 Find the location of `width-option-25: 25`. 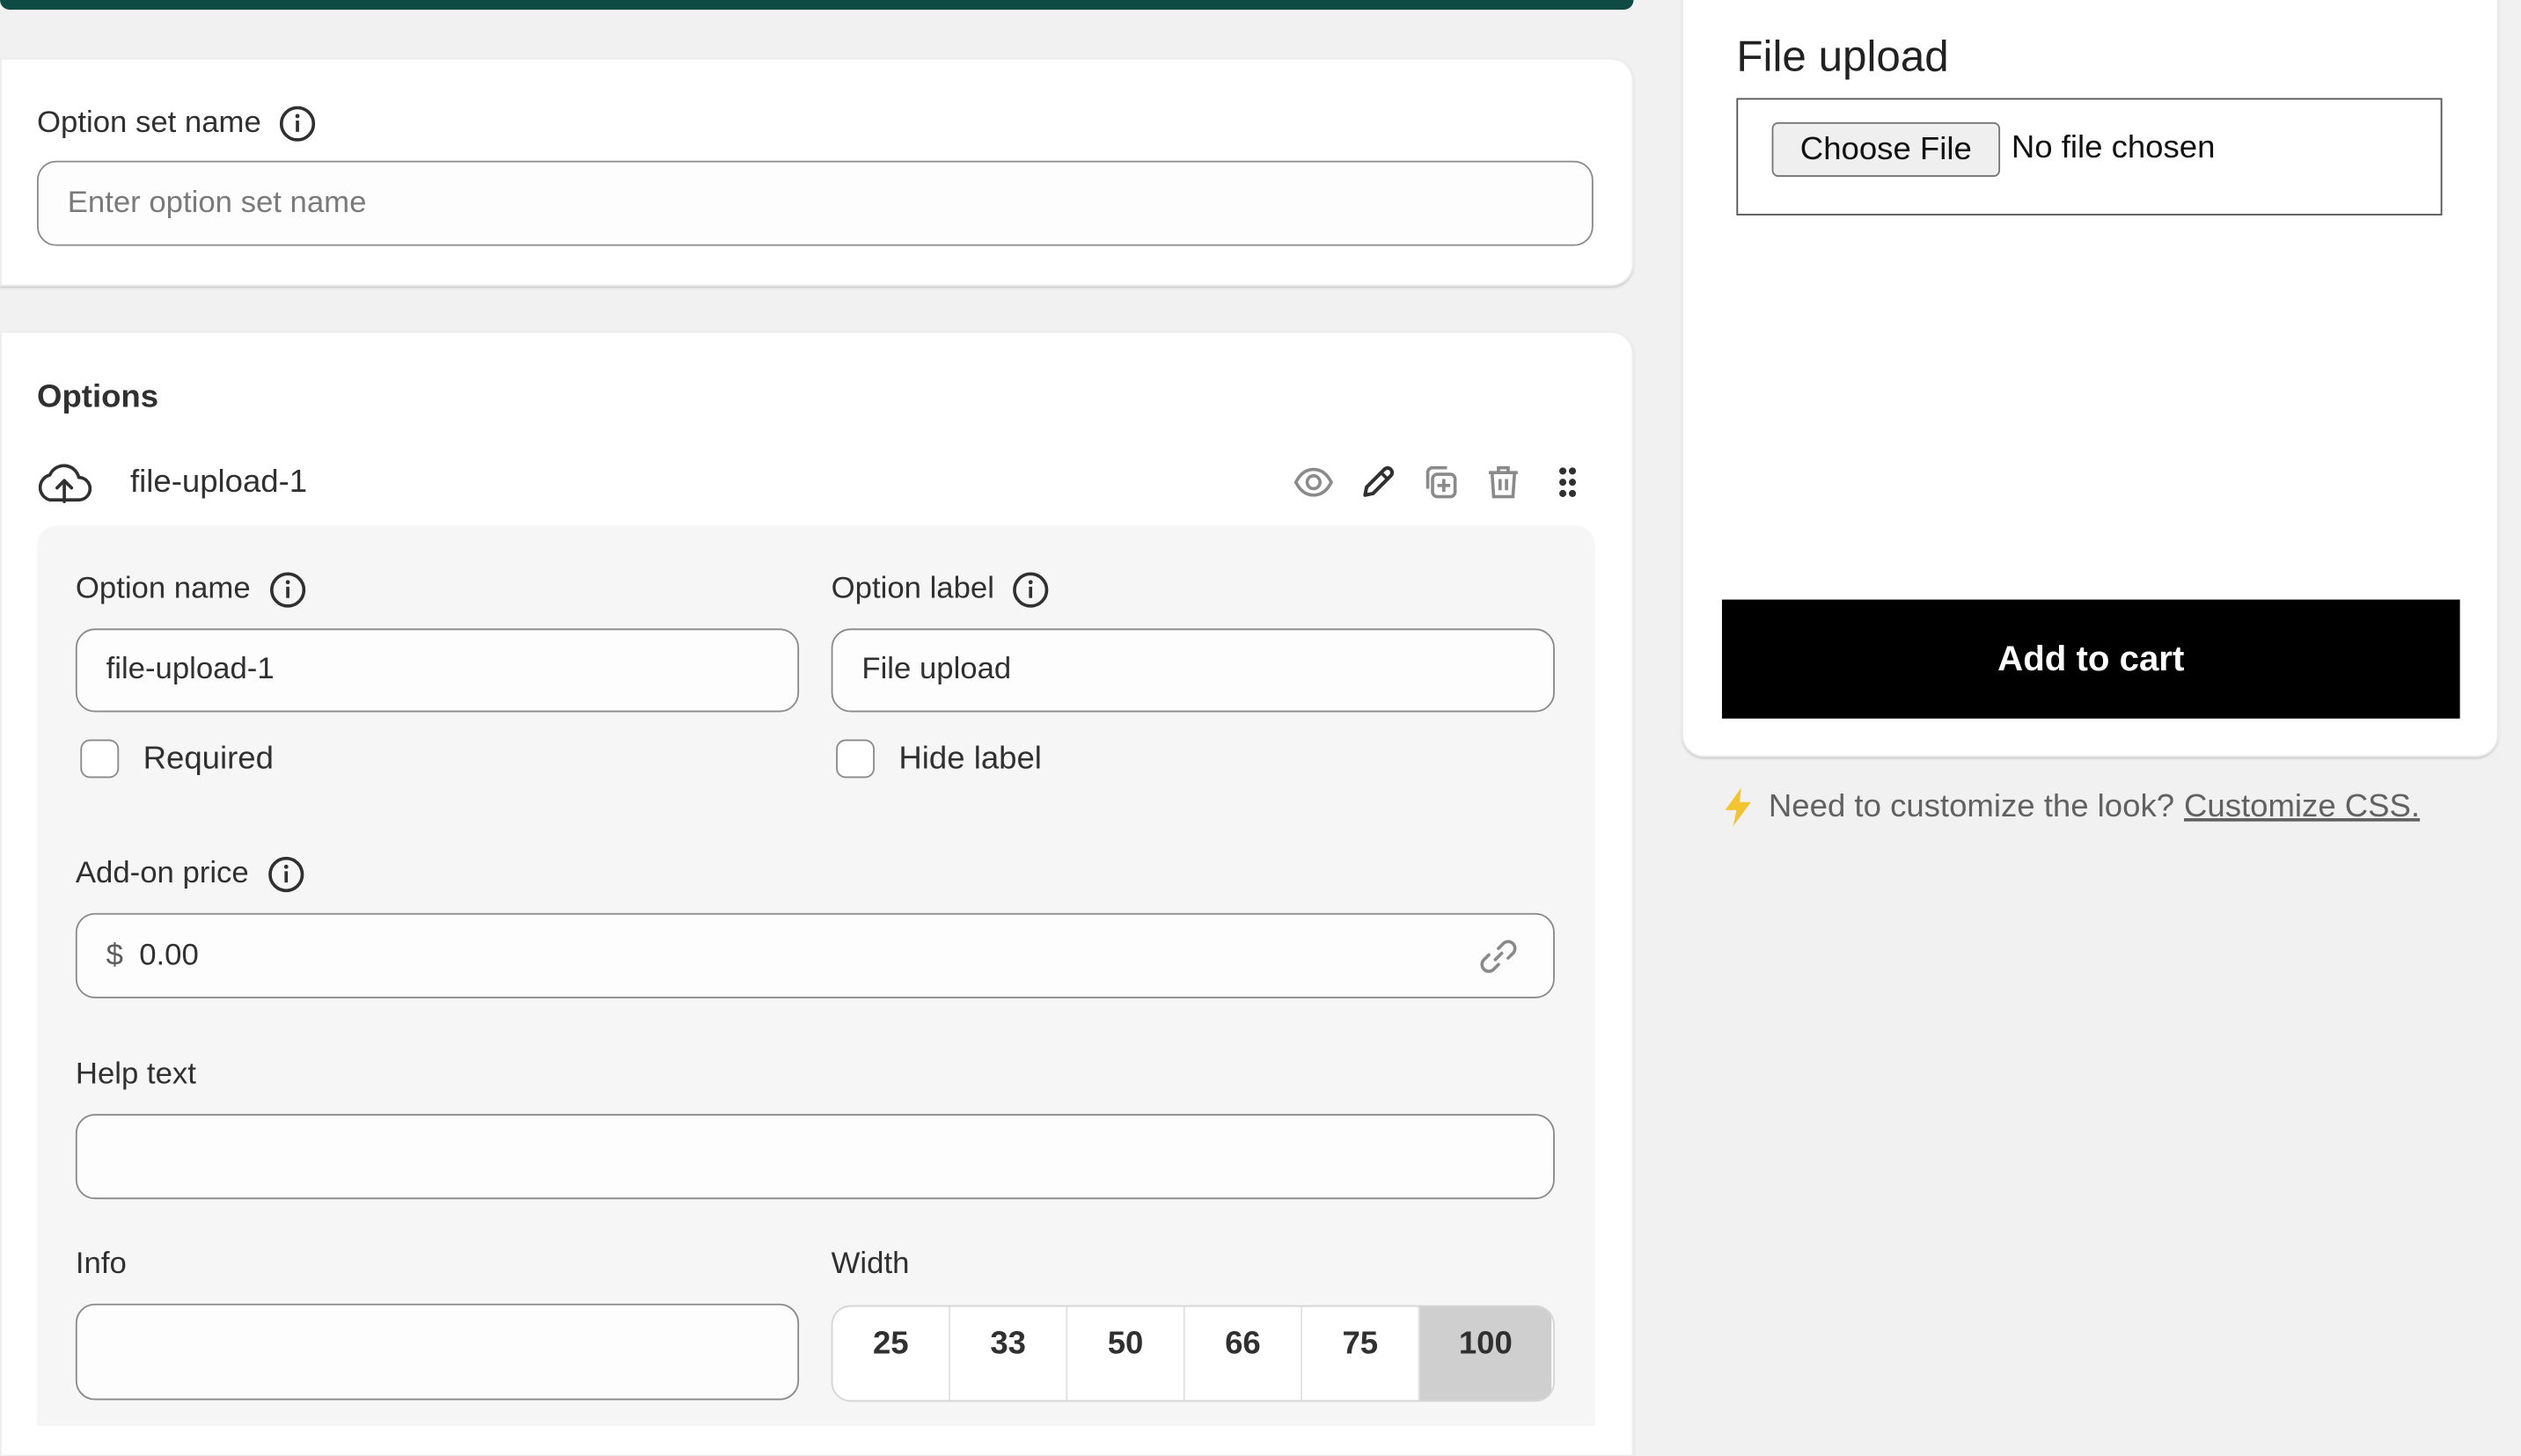

width-option-25: 25 is located at coordinates (891, 1353).